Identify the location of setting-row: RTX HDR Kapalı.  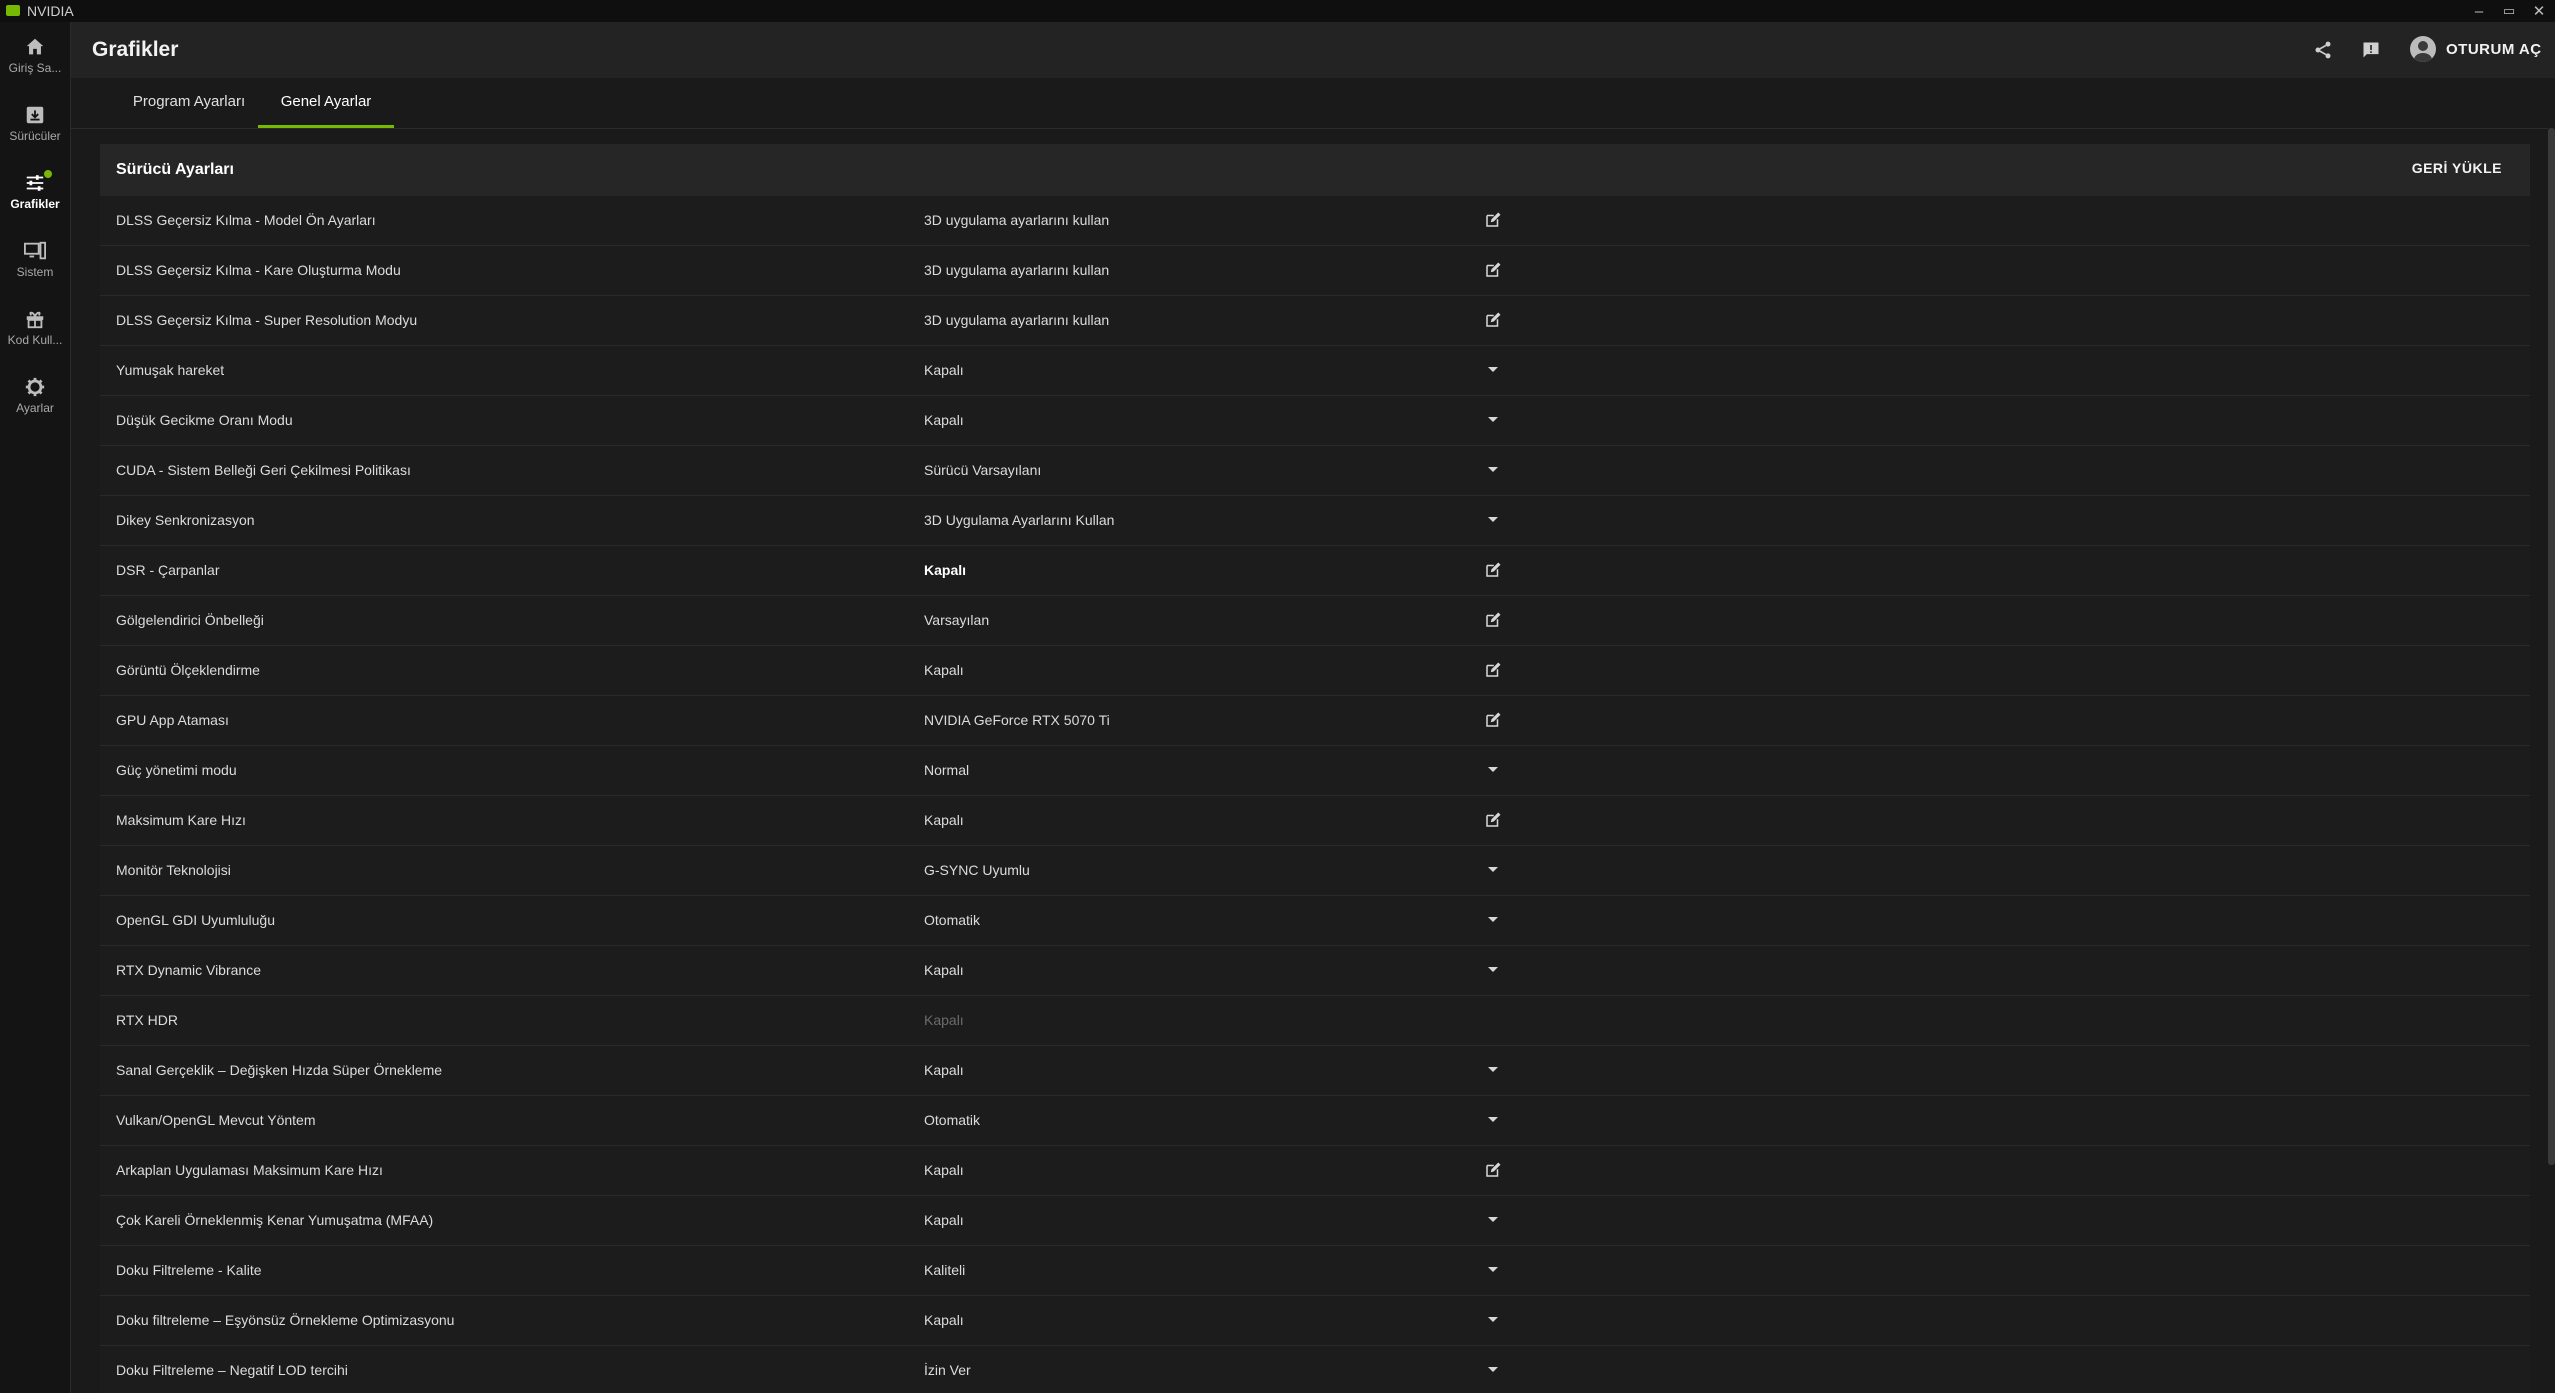
(1315, 1021).